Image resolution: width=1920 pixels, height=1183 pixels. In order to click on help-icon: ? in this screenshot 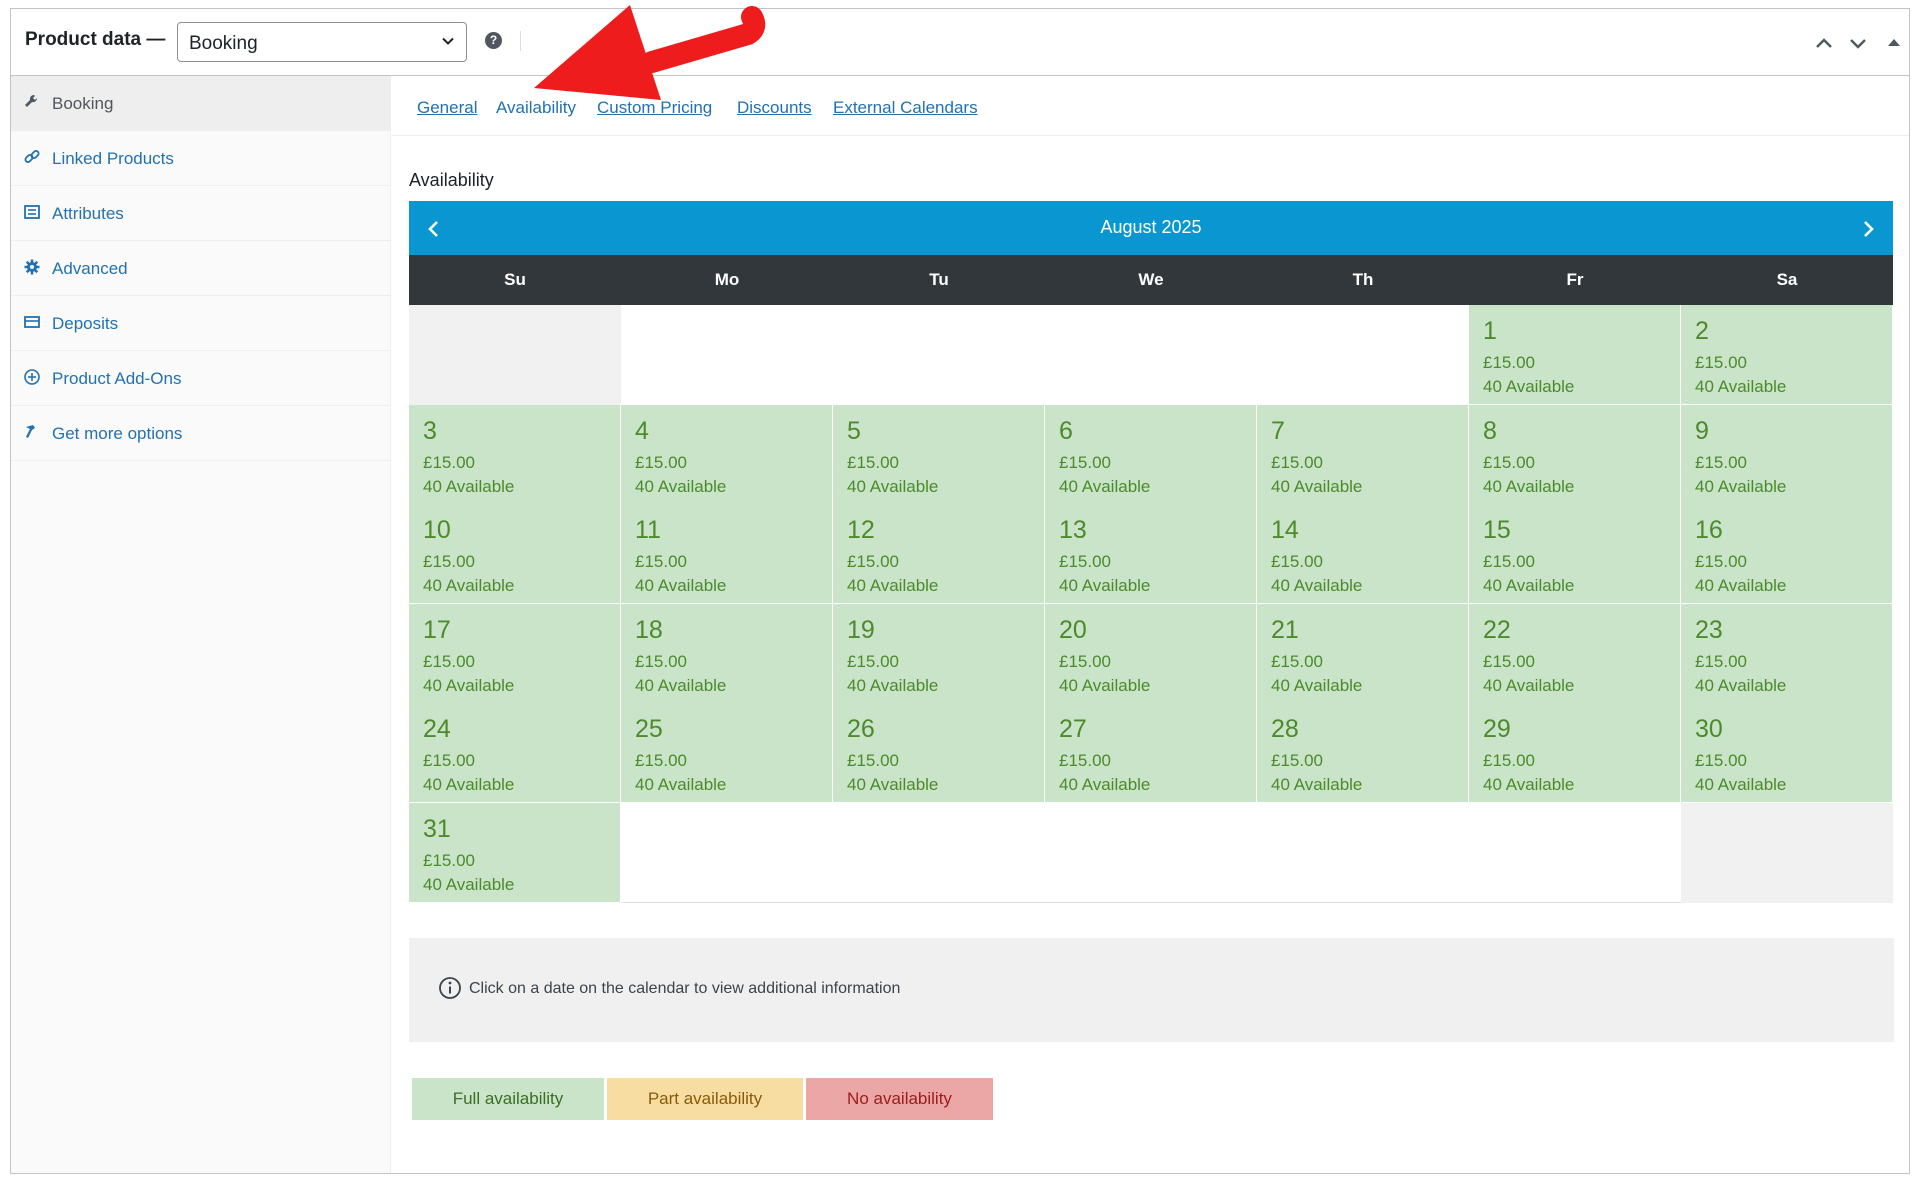, I will do `click(493, 40)`.